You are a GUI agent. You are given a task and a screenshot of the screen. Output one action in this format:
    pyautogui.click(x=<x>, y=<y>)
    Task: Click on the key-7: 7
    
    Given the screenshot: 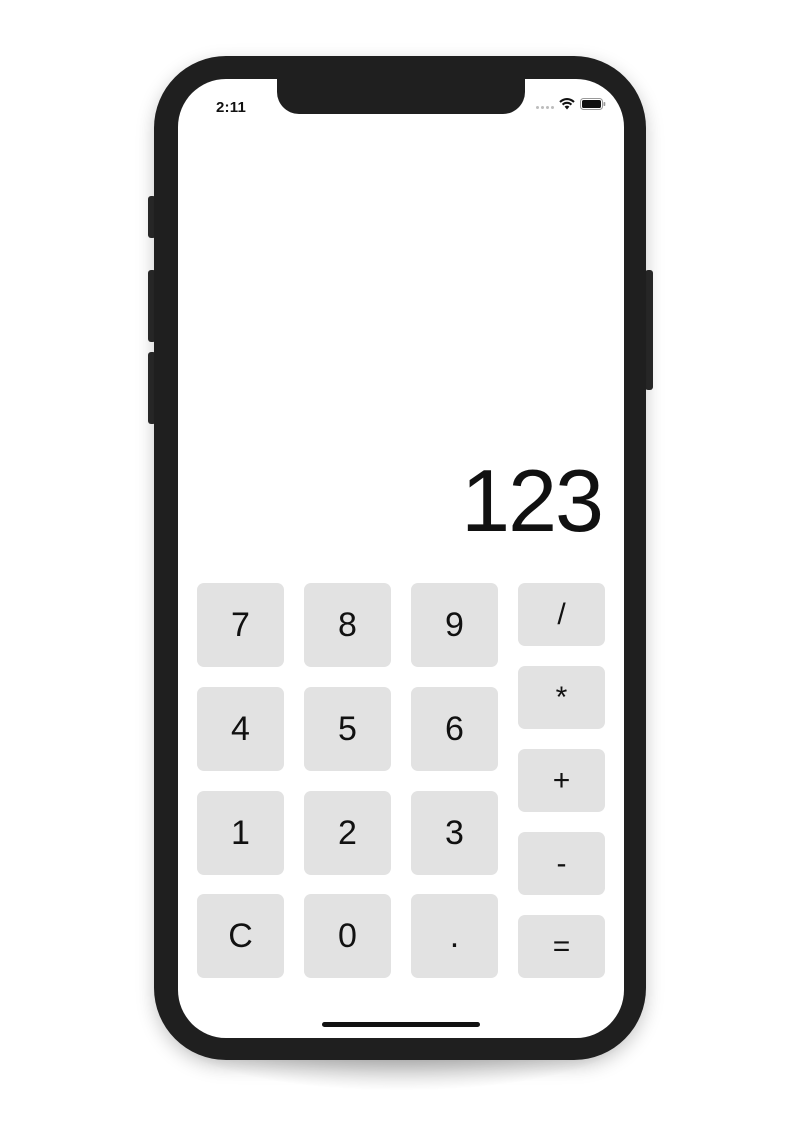 What is the action you would take?
    pyautogui.click(x=240, y=625)
    